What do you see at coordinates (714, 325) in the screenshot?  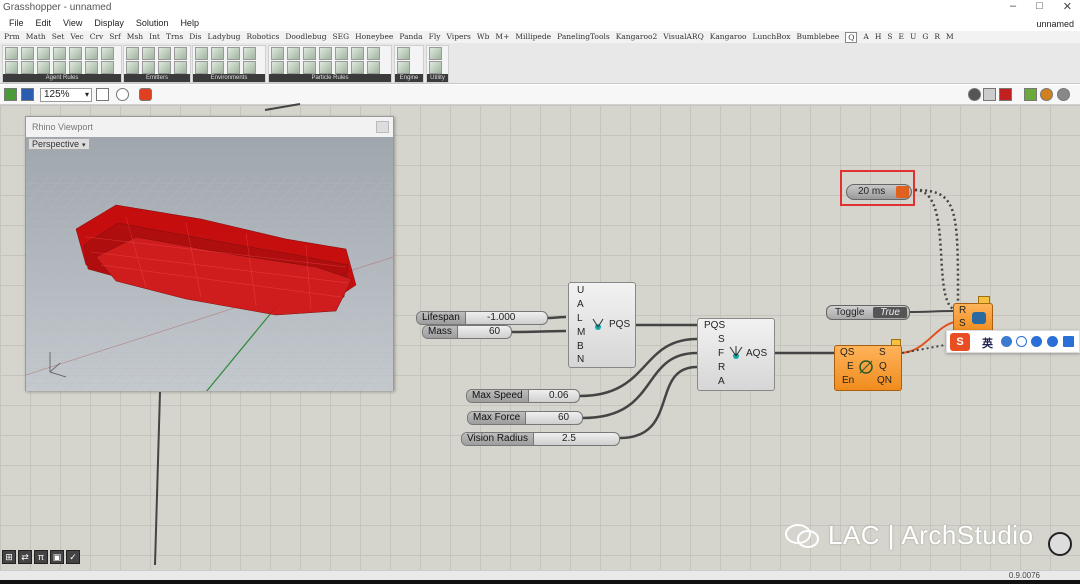 I see `aqs-input-pqs: PQS` at bounding box center [714, 325].